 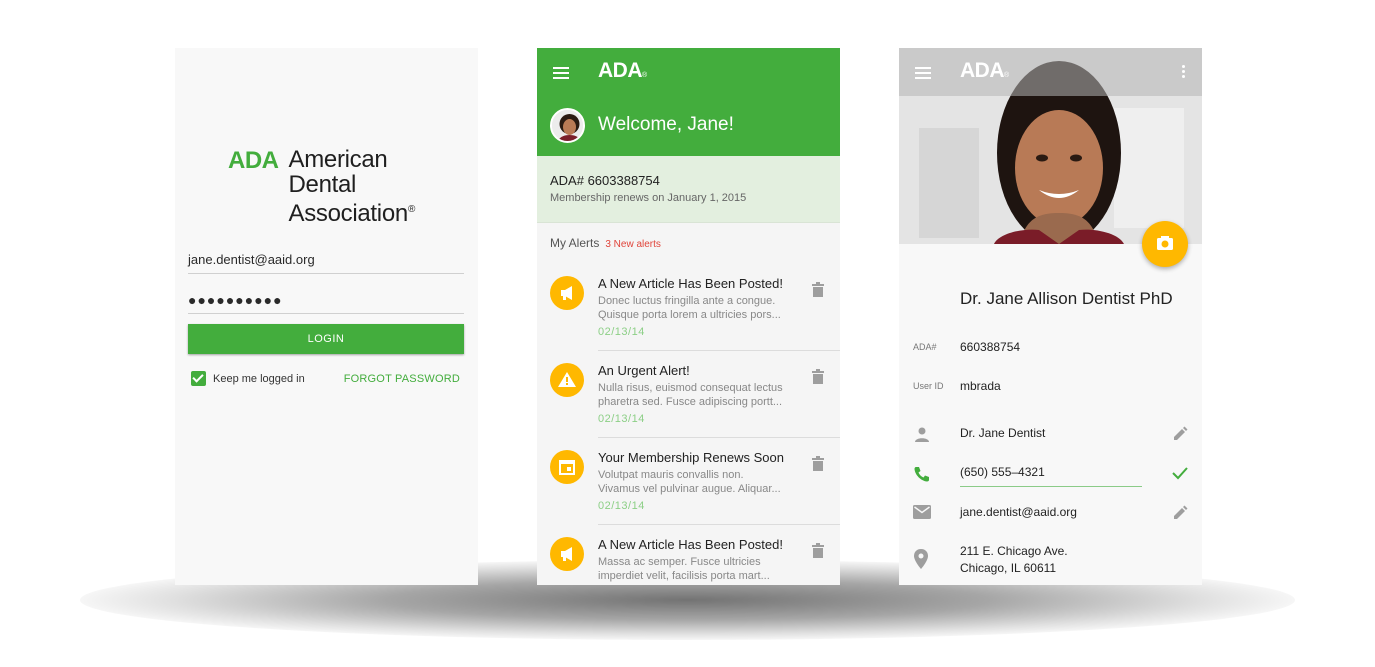 What do you see at coordinates (922, 514) in the screenshot?
I see `email-icon` at bounding box center [922, 514].